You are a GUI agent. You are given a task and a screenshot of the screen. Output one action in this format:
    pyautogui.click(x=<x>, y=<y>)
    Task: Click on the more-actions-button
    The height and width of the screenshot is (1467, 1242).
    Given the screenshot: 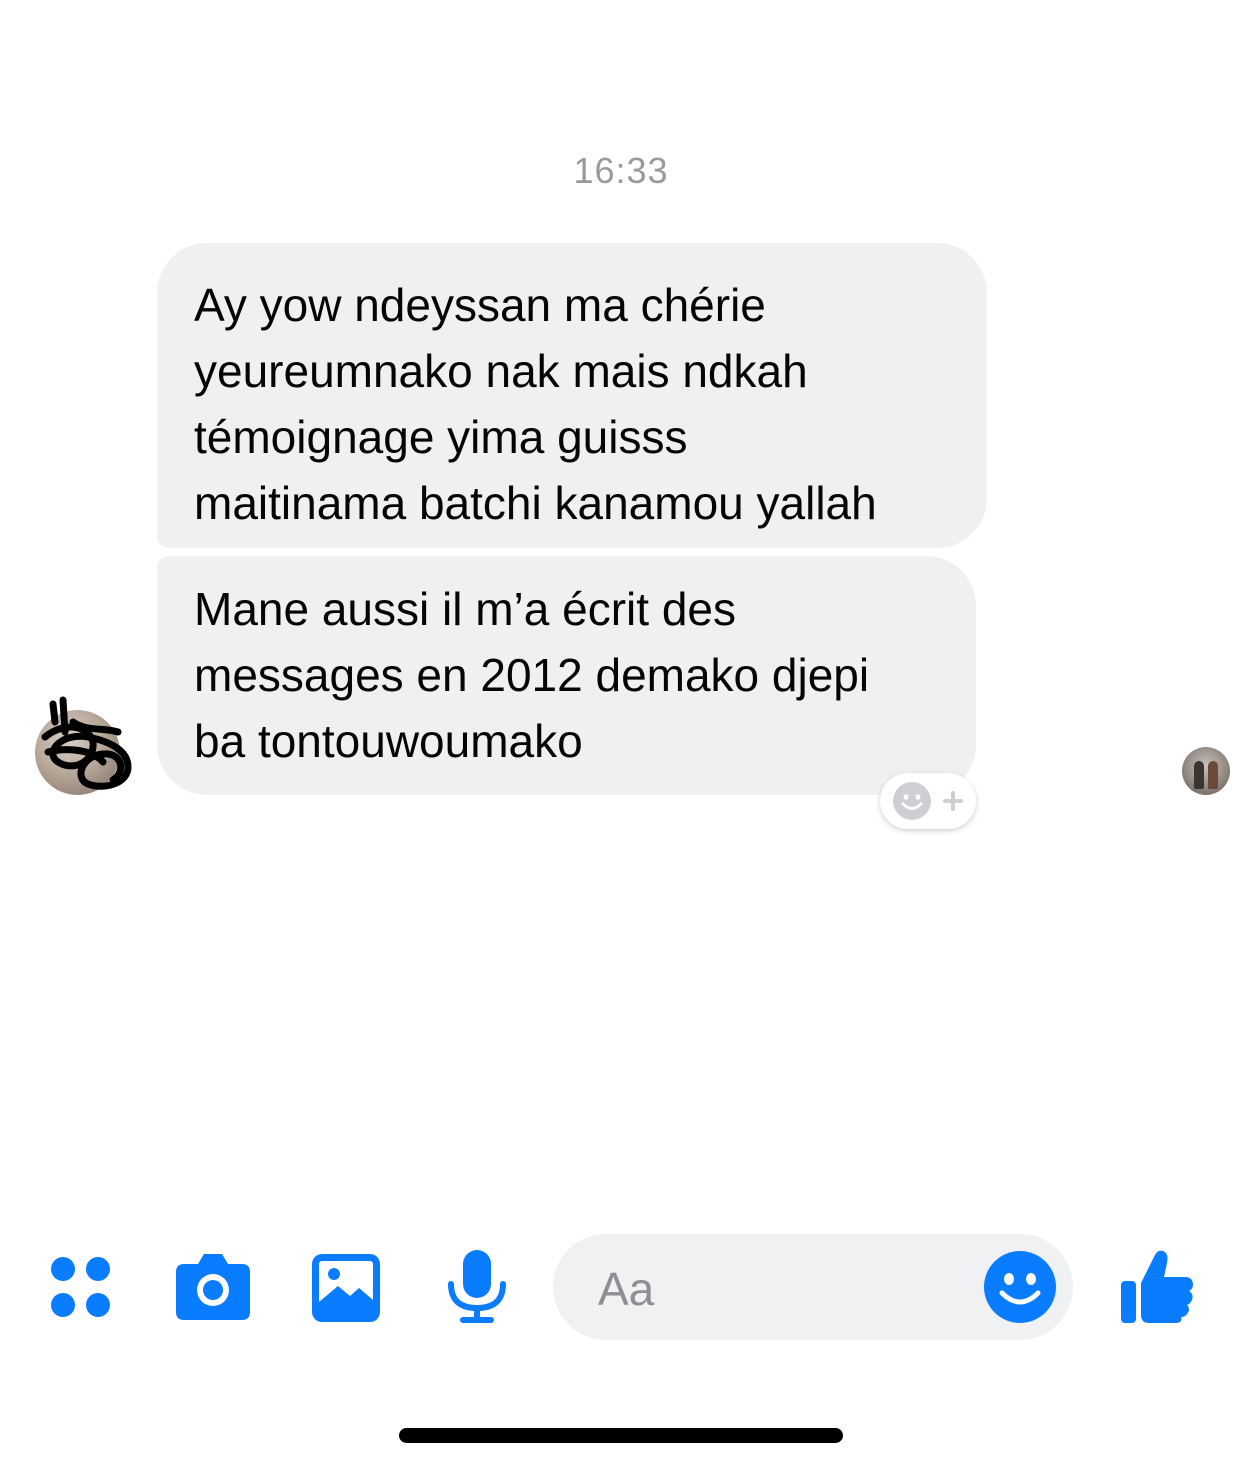 What is the action you would take?
    pyautogui.click(x=81, y=1290)
    